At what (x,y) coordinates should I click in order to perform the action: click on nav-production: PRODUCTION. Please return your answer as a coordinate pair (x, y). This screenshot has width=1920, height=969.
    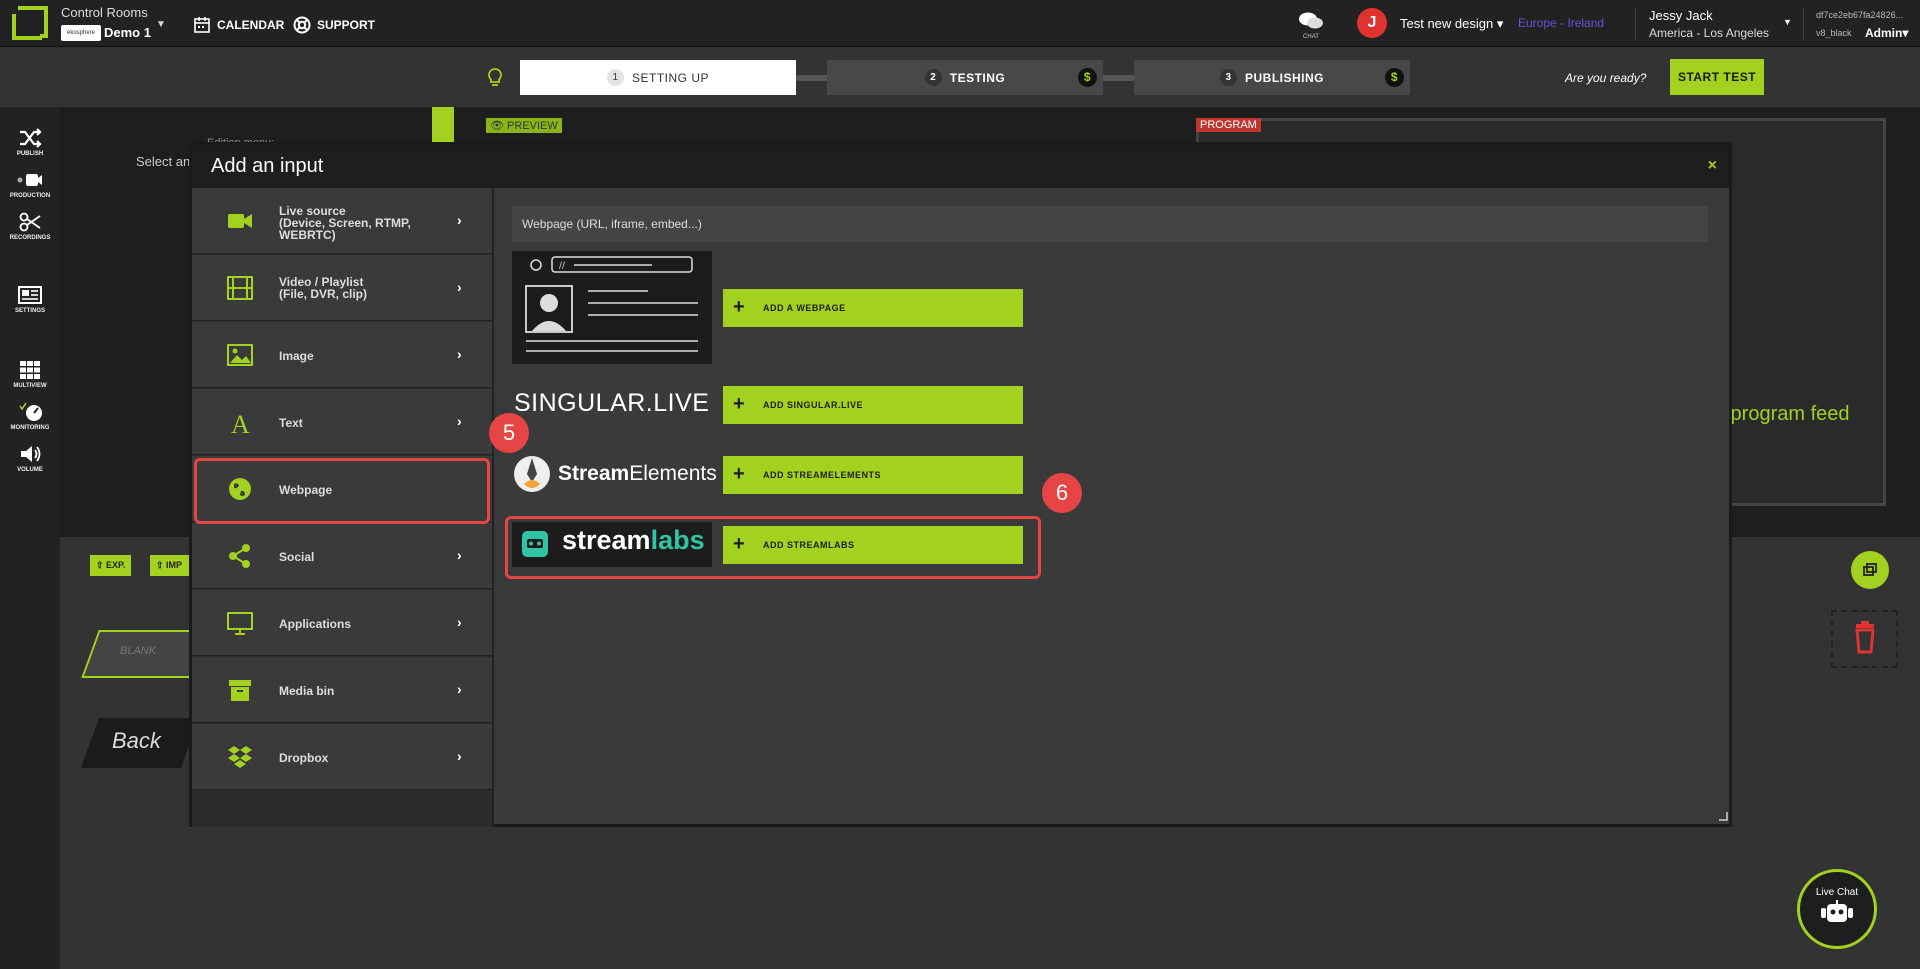
    Looking at the image, I should click on (30, 184).